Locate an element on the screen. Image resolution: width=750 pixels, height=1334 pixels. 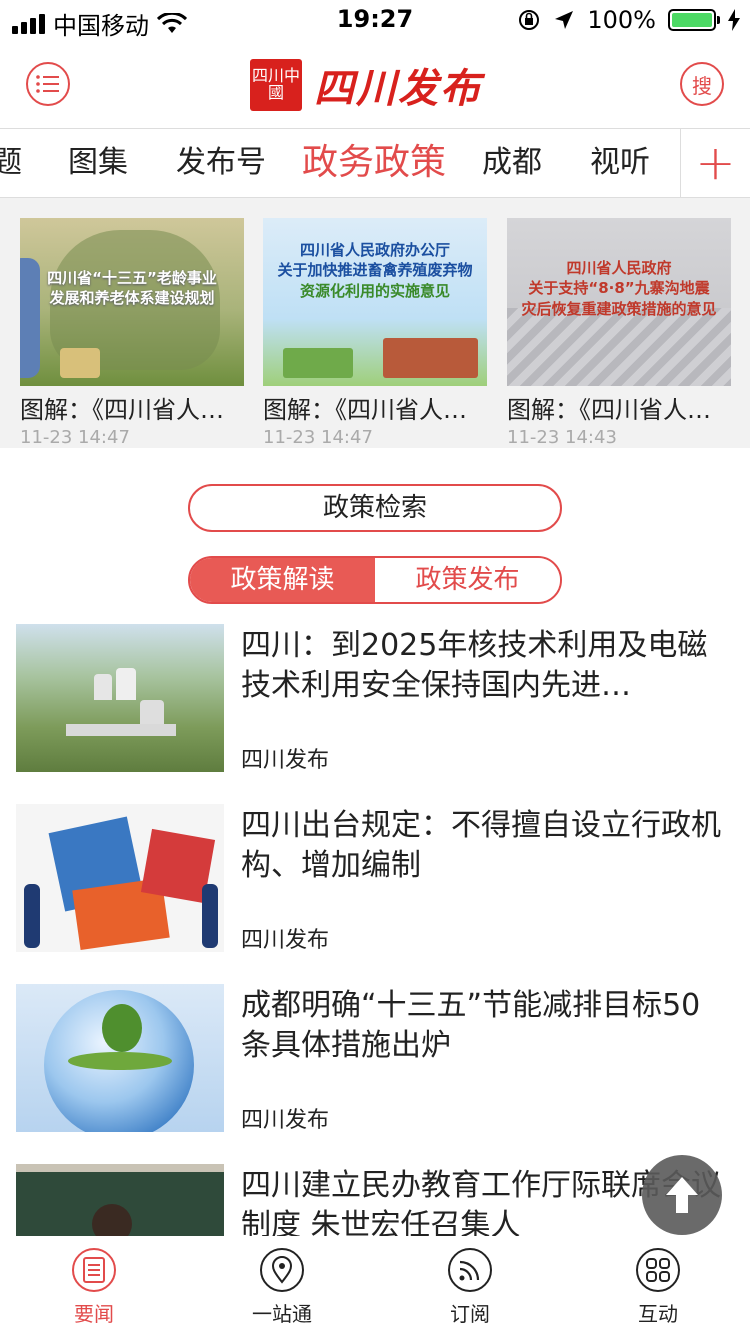
rss-icon is located at coordinates (470, 1270).